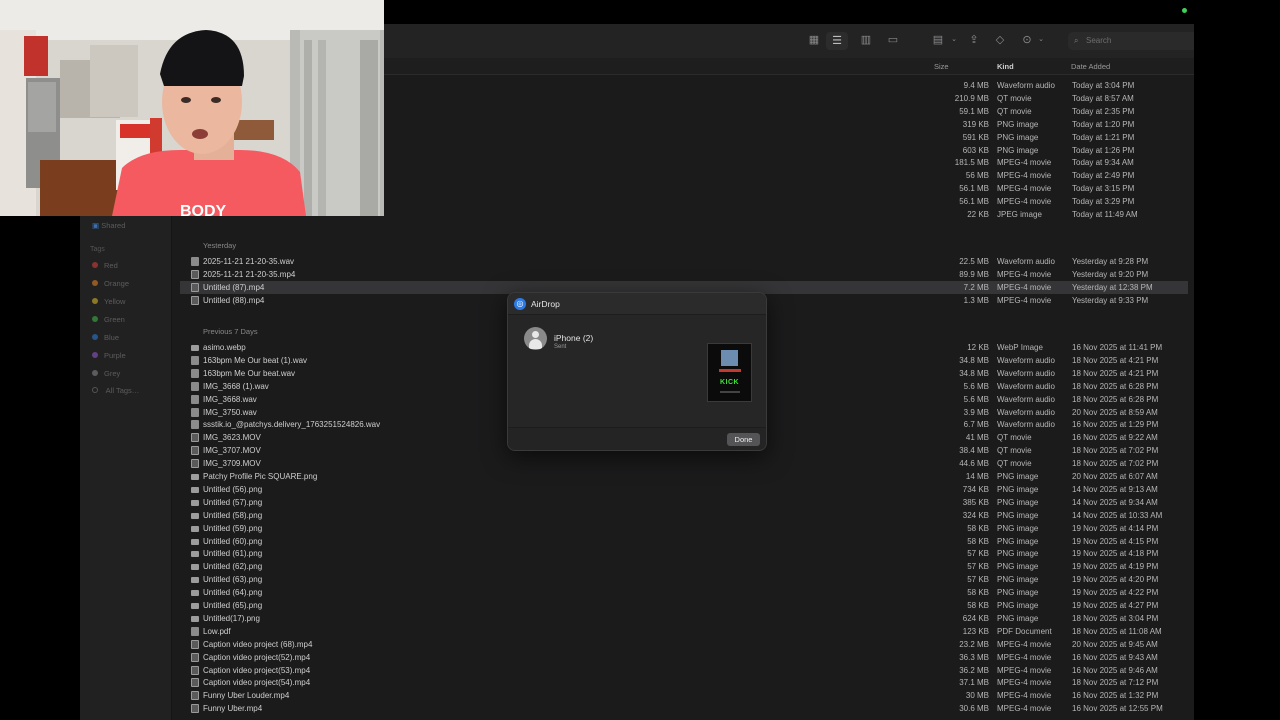  What do you see at coordinates (814, 40) in the screenshot?
I see `icon-view-icon: ▦` at bounding box center [814, 40].